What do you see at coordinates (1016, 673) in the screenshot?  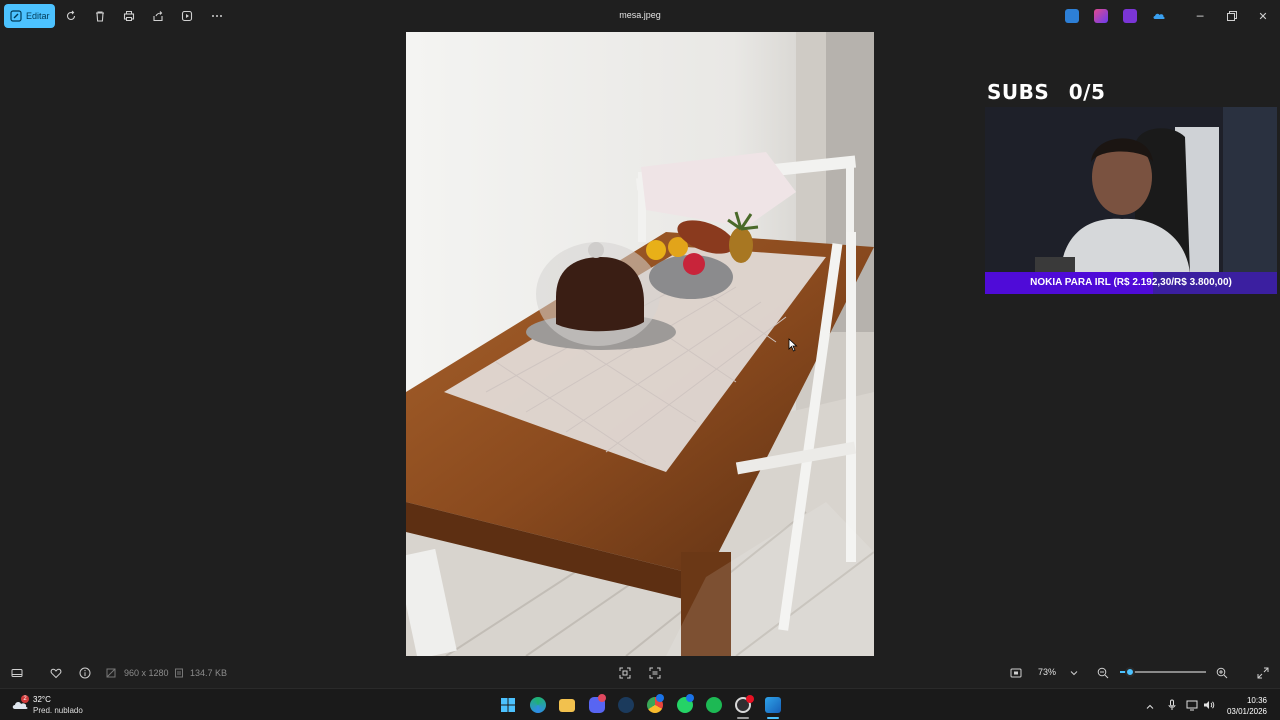 I see `actual-size-icon` at bounding box center [1016, 673].